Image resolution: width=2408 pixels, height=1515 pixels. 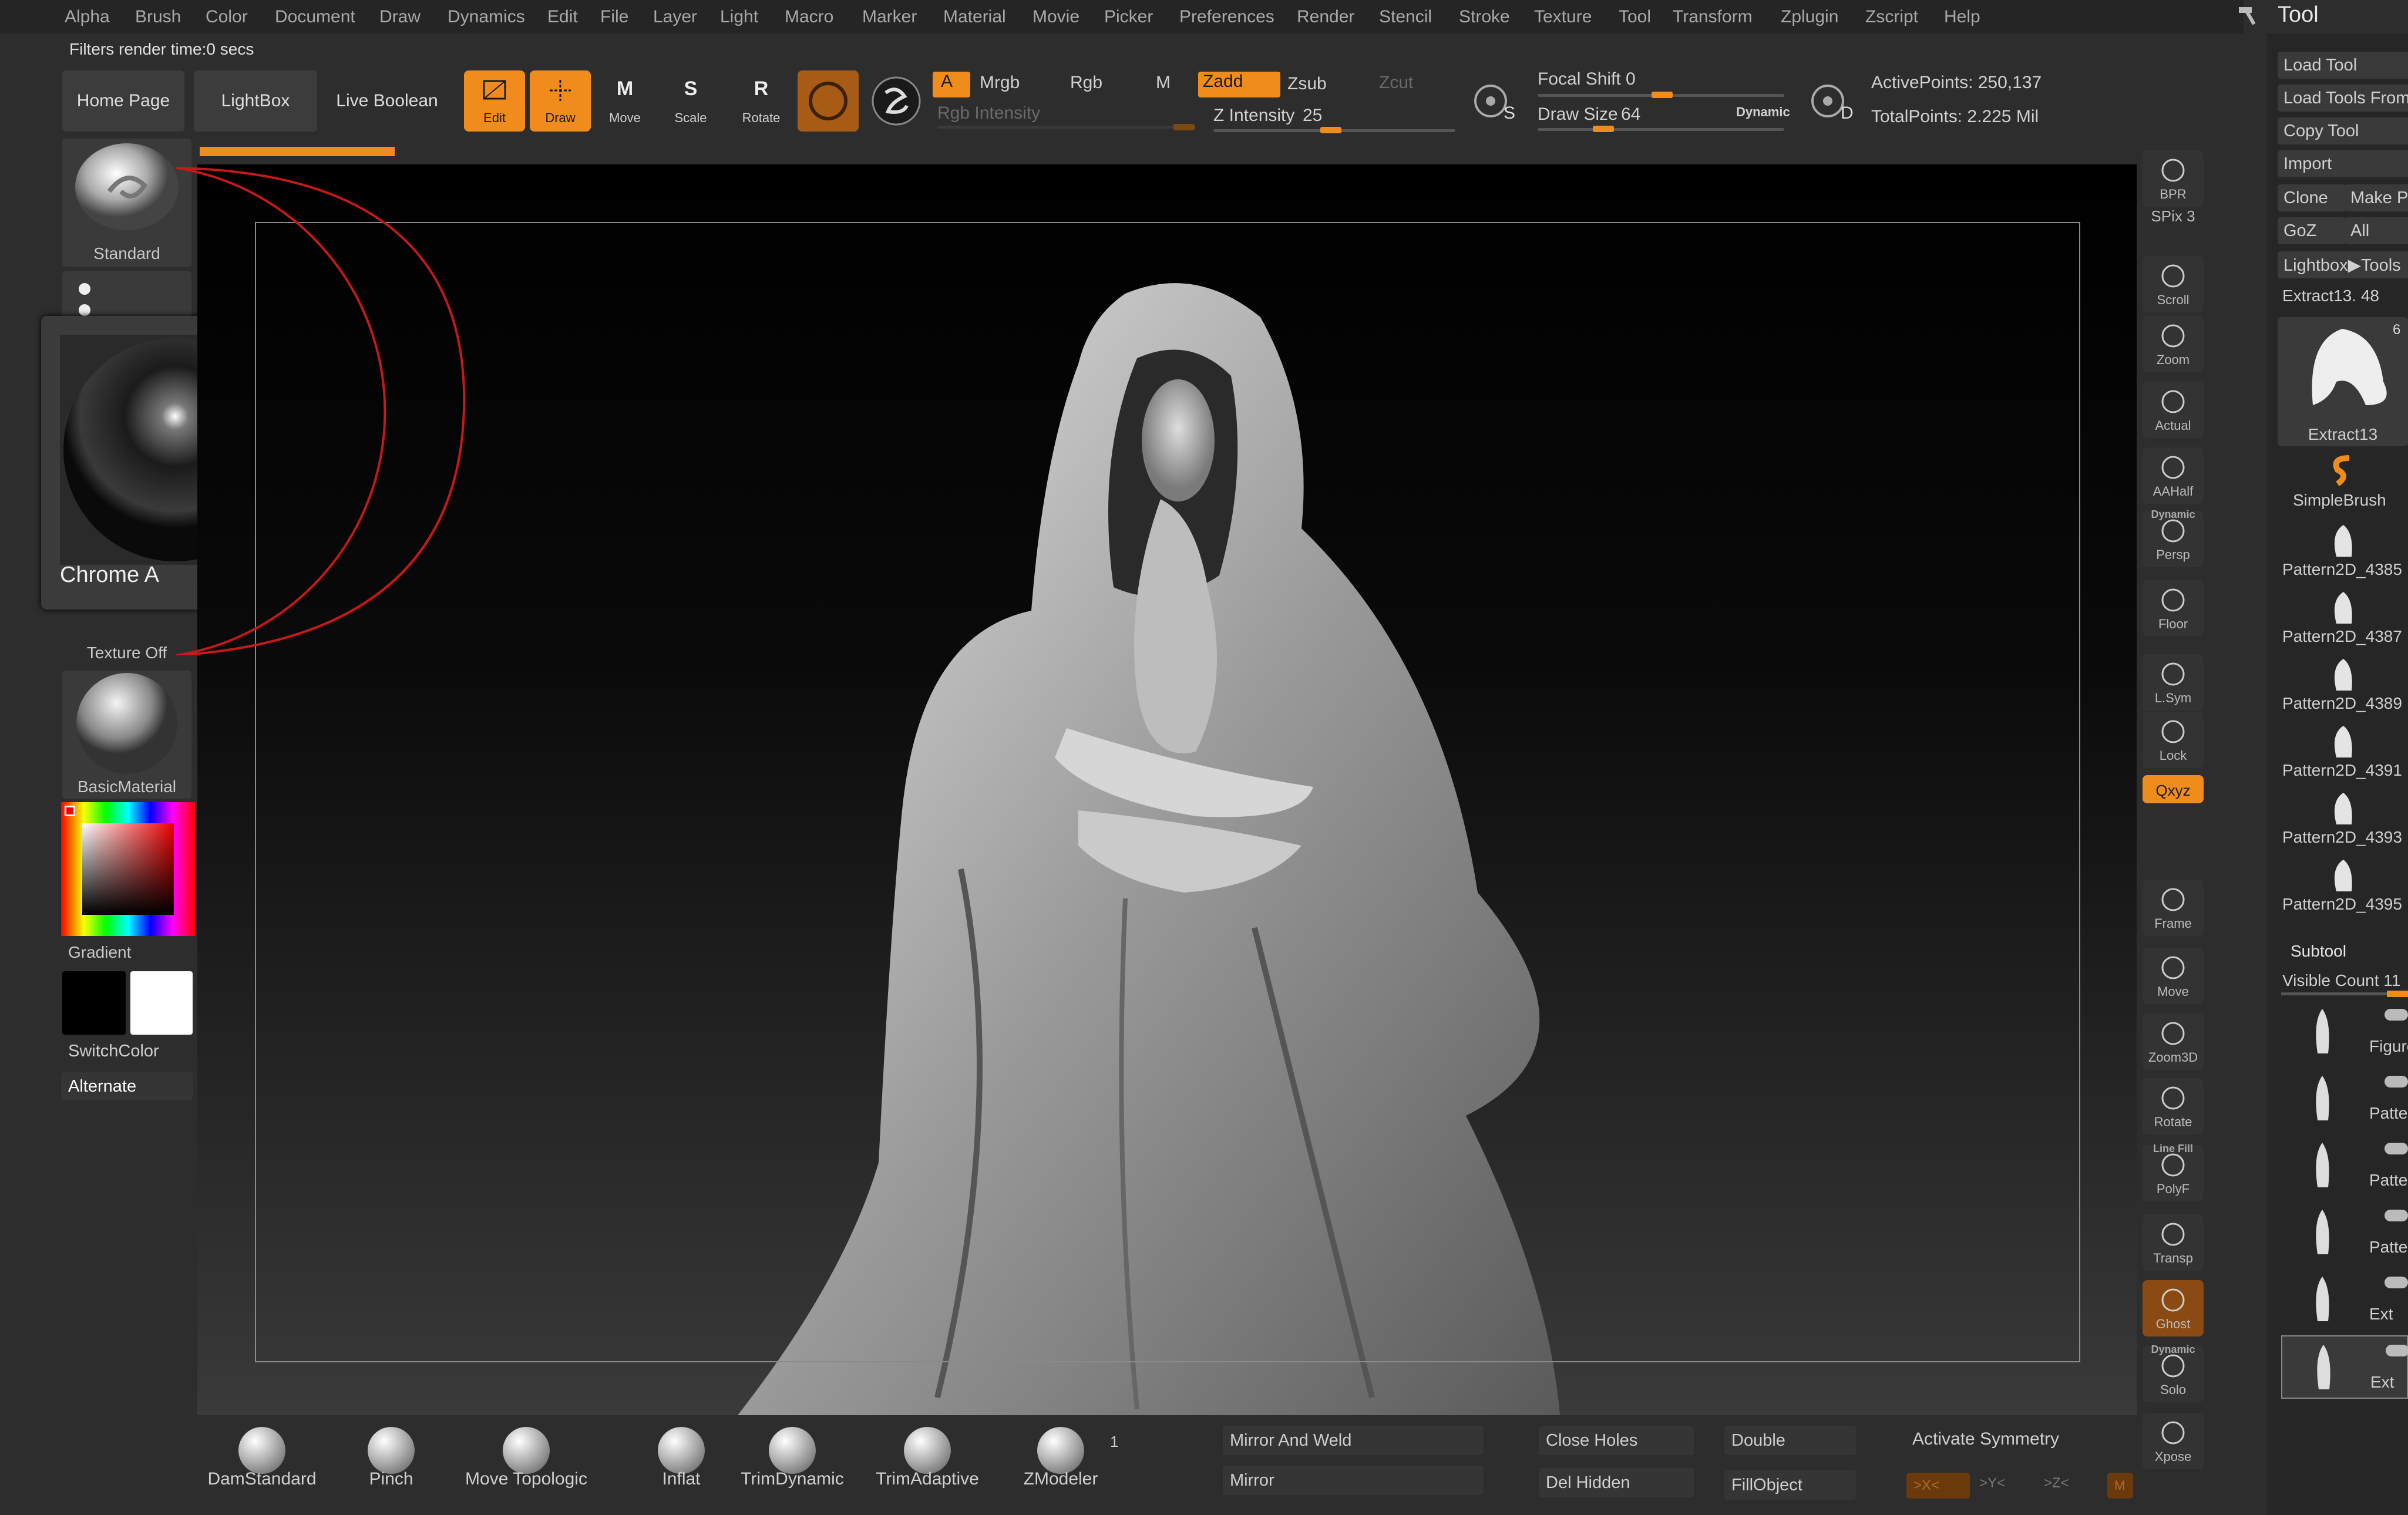 I want to click on menu-color: Color, so click(x=227, y=17).